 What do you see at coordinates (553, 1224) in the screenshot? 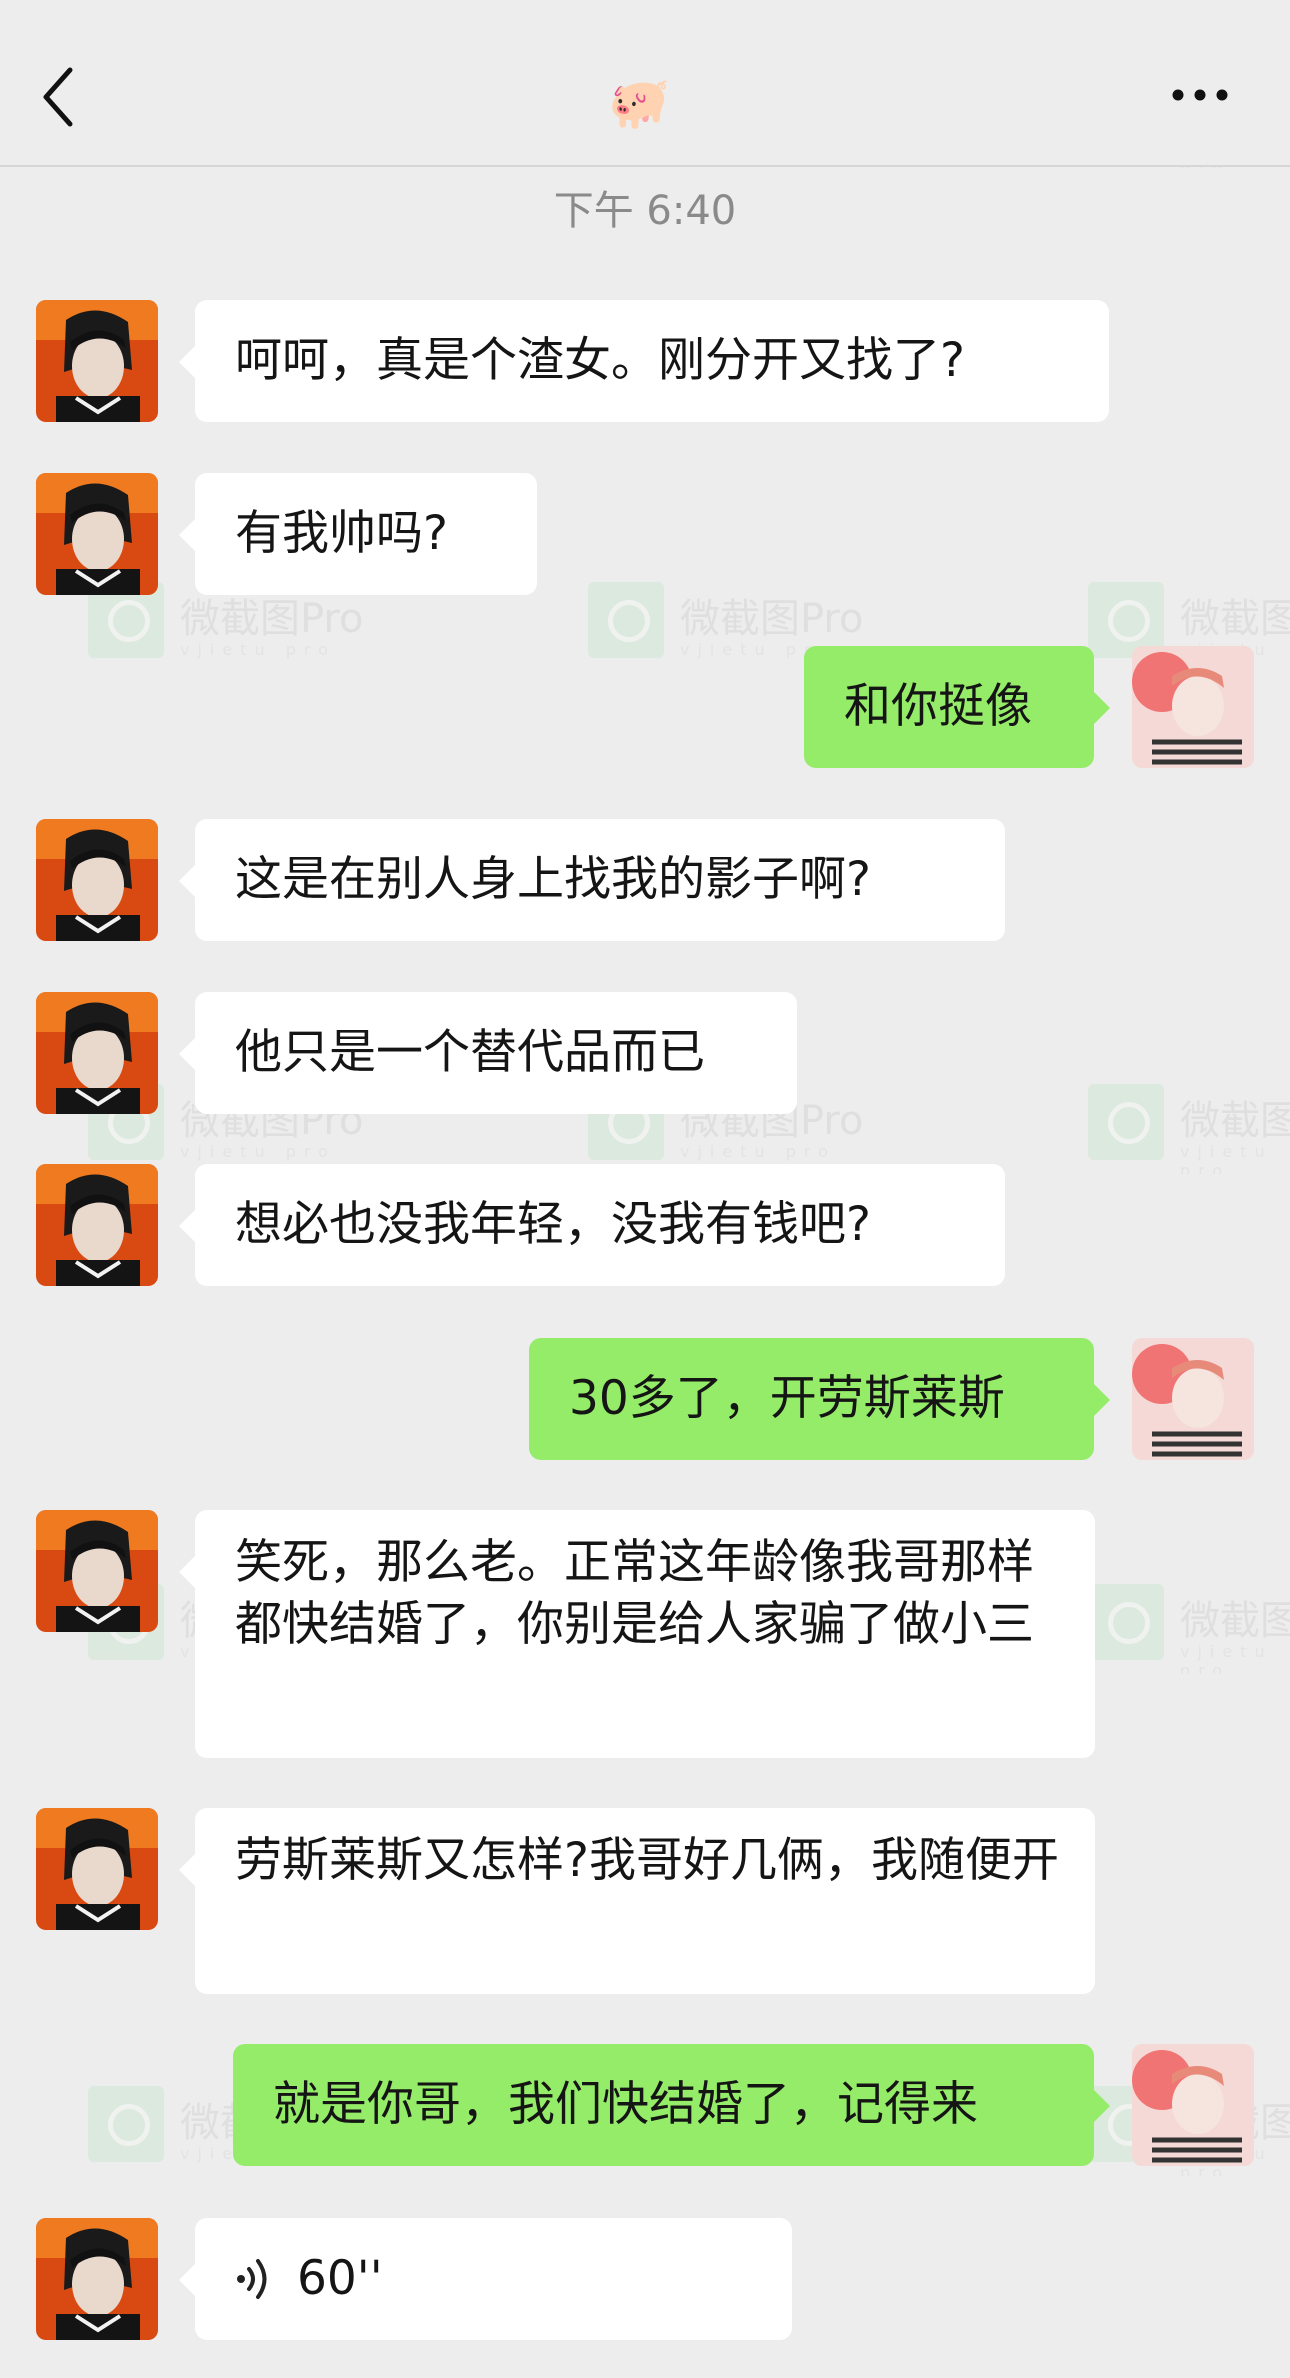
I see `message-text: 想必也没我年轻，没我有钱吧?` at bounding box center [553, 1224].